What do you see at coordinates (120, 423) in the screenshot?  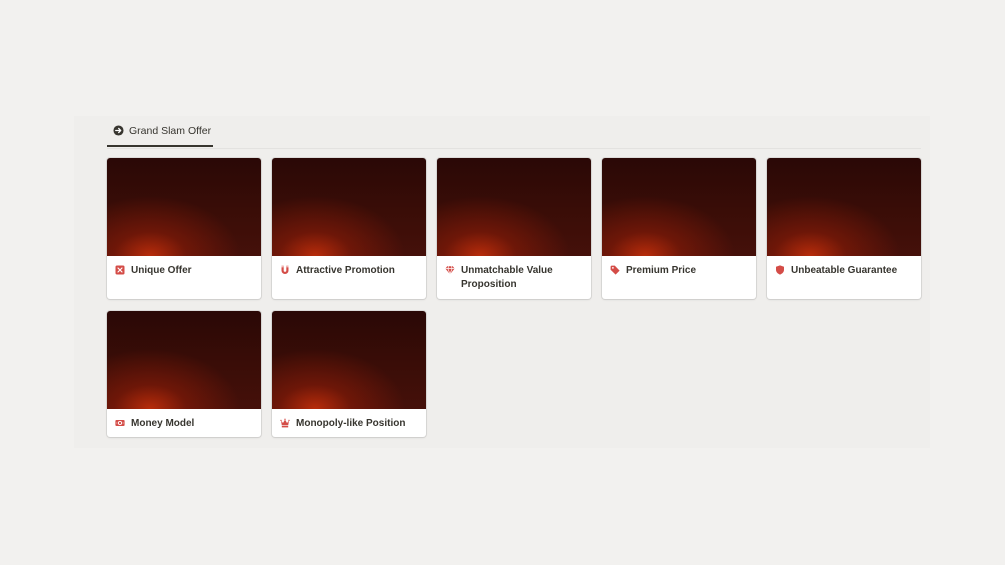 I see `banknote-icon` at bounding box center [120, 423].